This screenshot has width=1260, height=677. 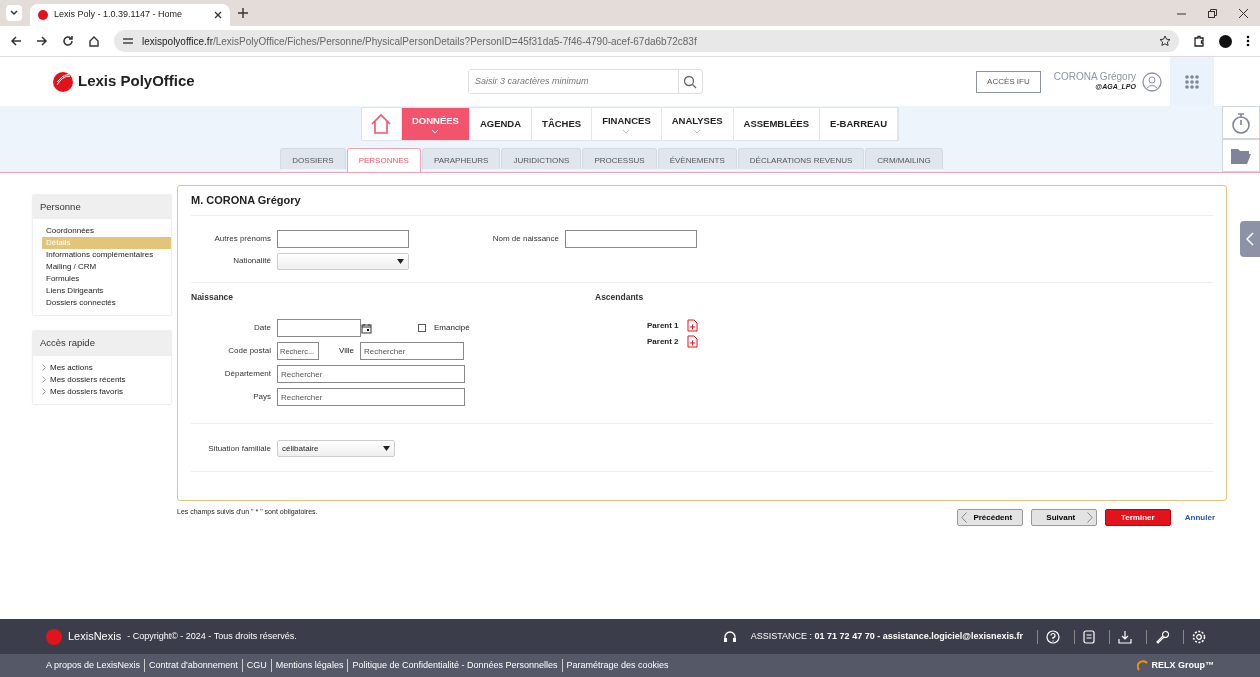 I want to click on sub-tab: JURIDICTIONS, so click(x=541, y=158).